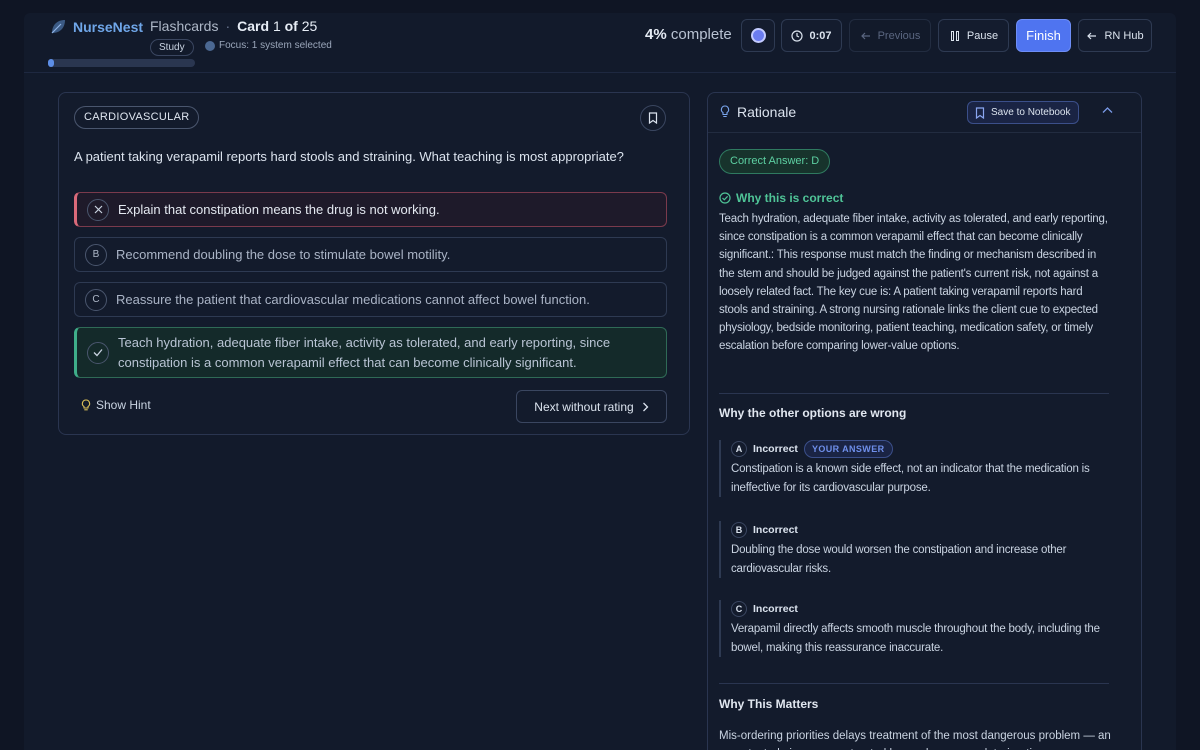  What do you see at coordinates (291, 26) in the screenshot?
I see `card-of: of` at bounding box center [291, 26].